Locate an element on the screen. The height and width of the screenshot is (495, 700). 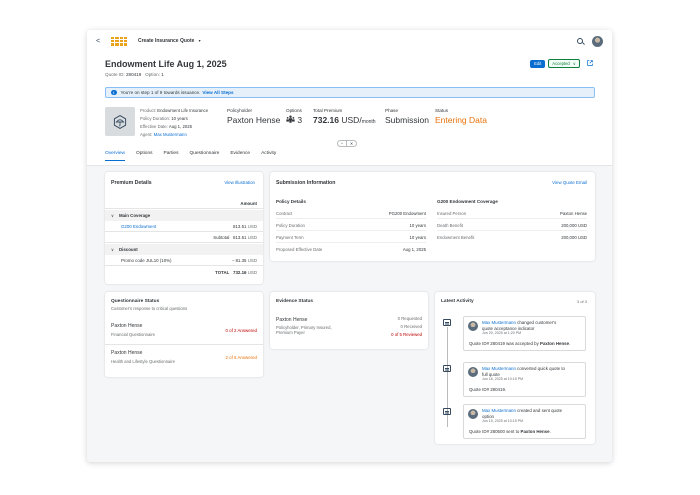
kpi-total-premium: Total Premium 732.16 USD/month is located at coordinates (344, 116).